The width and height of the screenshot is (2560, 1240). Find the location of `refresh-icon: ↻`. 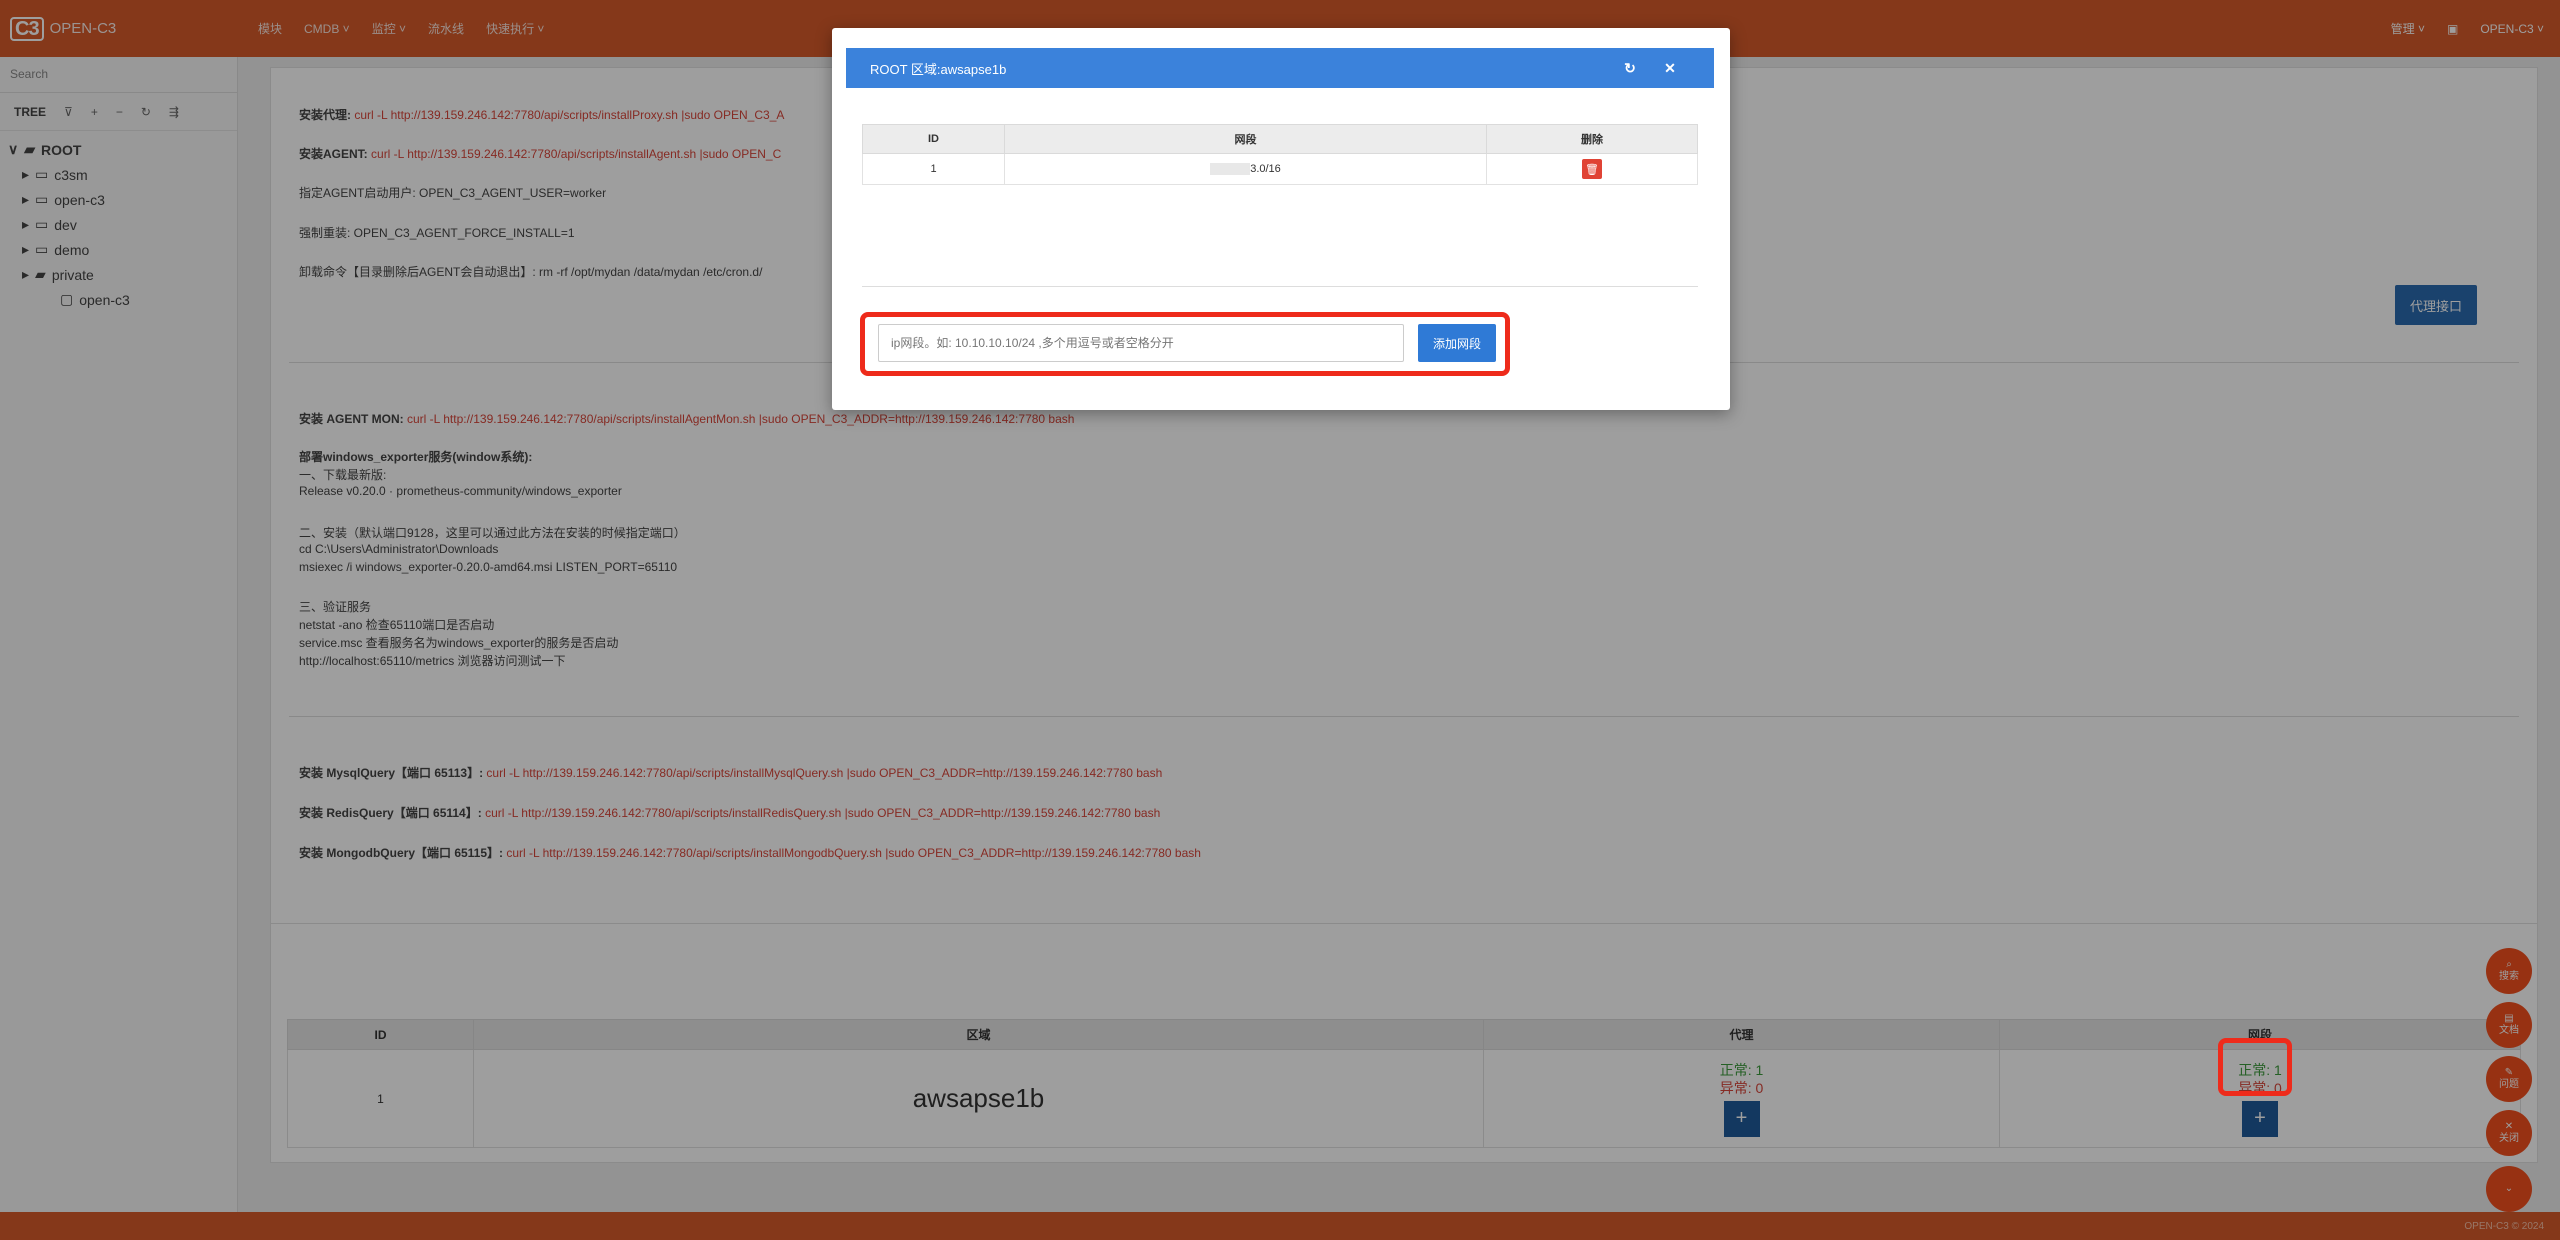

refresh-icon: ↻ is located at coordinates (1630, 68).